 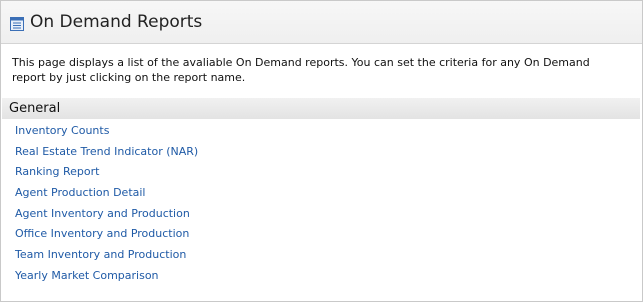 I want to click on list-item: Real Estate Trend Indicator (NAR), so click(x=106, y=154).